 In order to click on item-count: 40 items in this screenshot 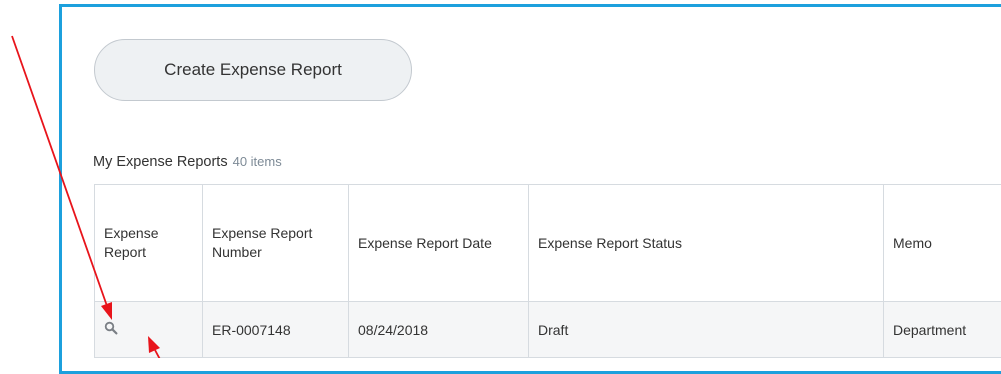, I will do `click(257, 161)`.